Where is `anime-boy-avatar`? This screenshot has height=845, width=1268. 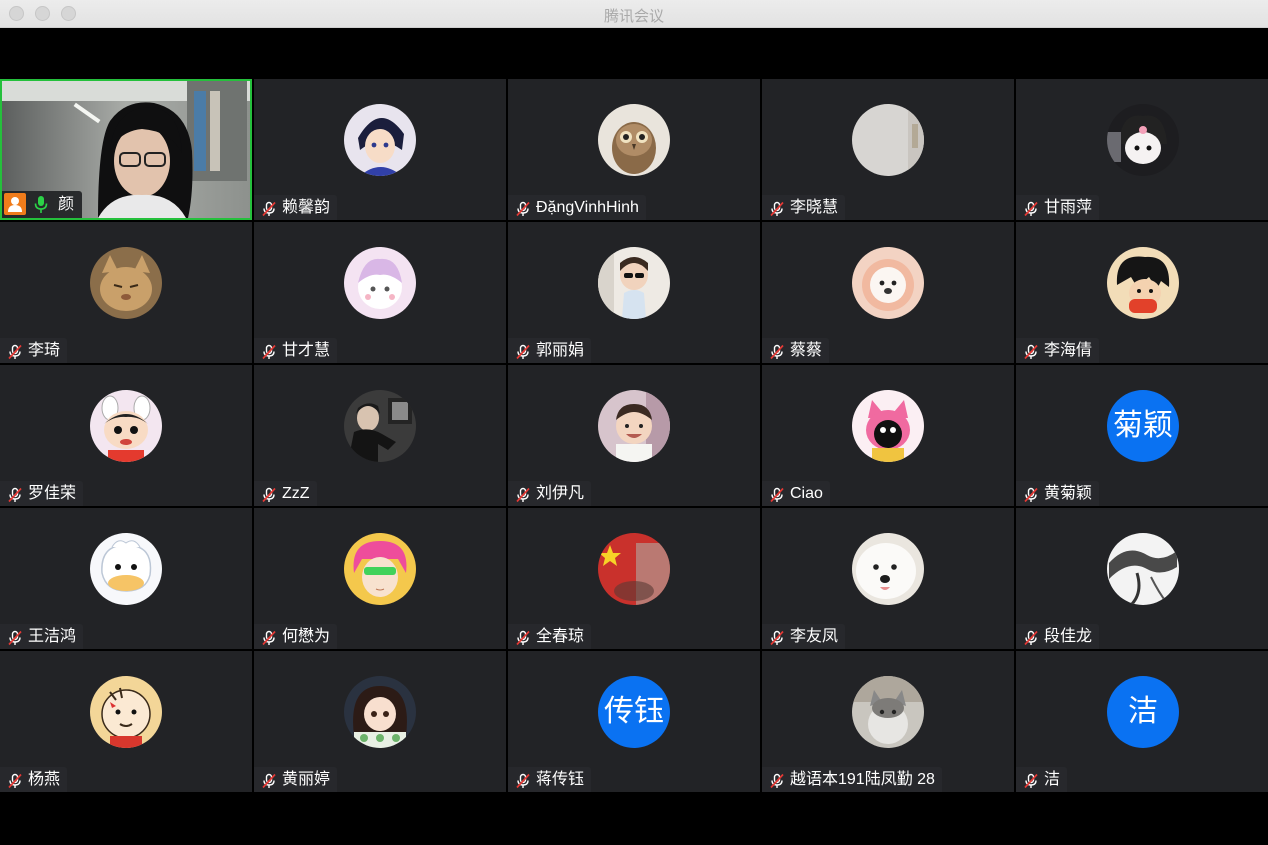 anime-boy-avatar is located at coordinates (380, 140).